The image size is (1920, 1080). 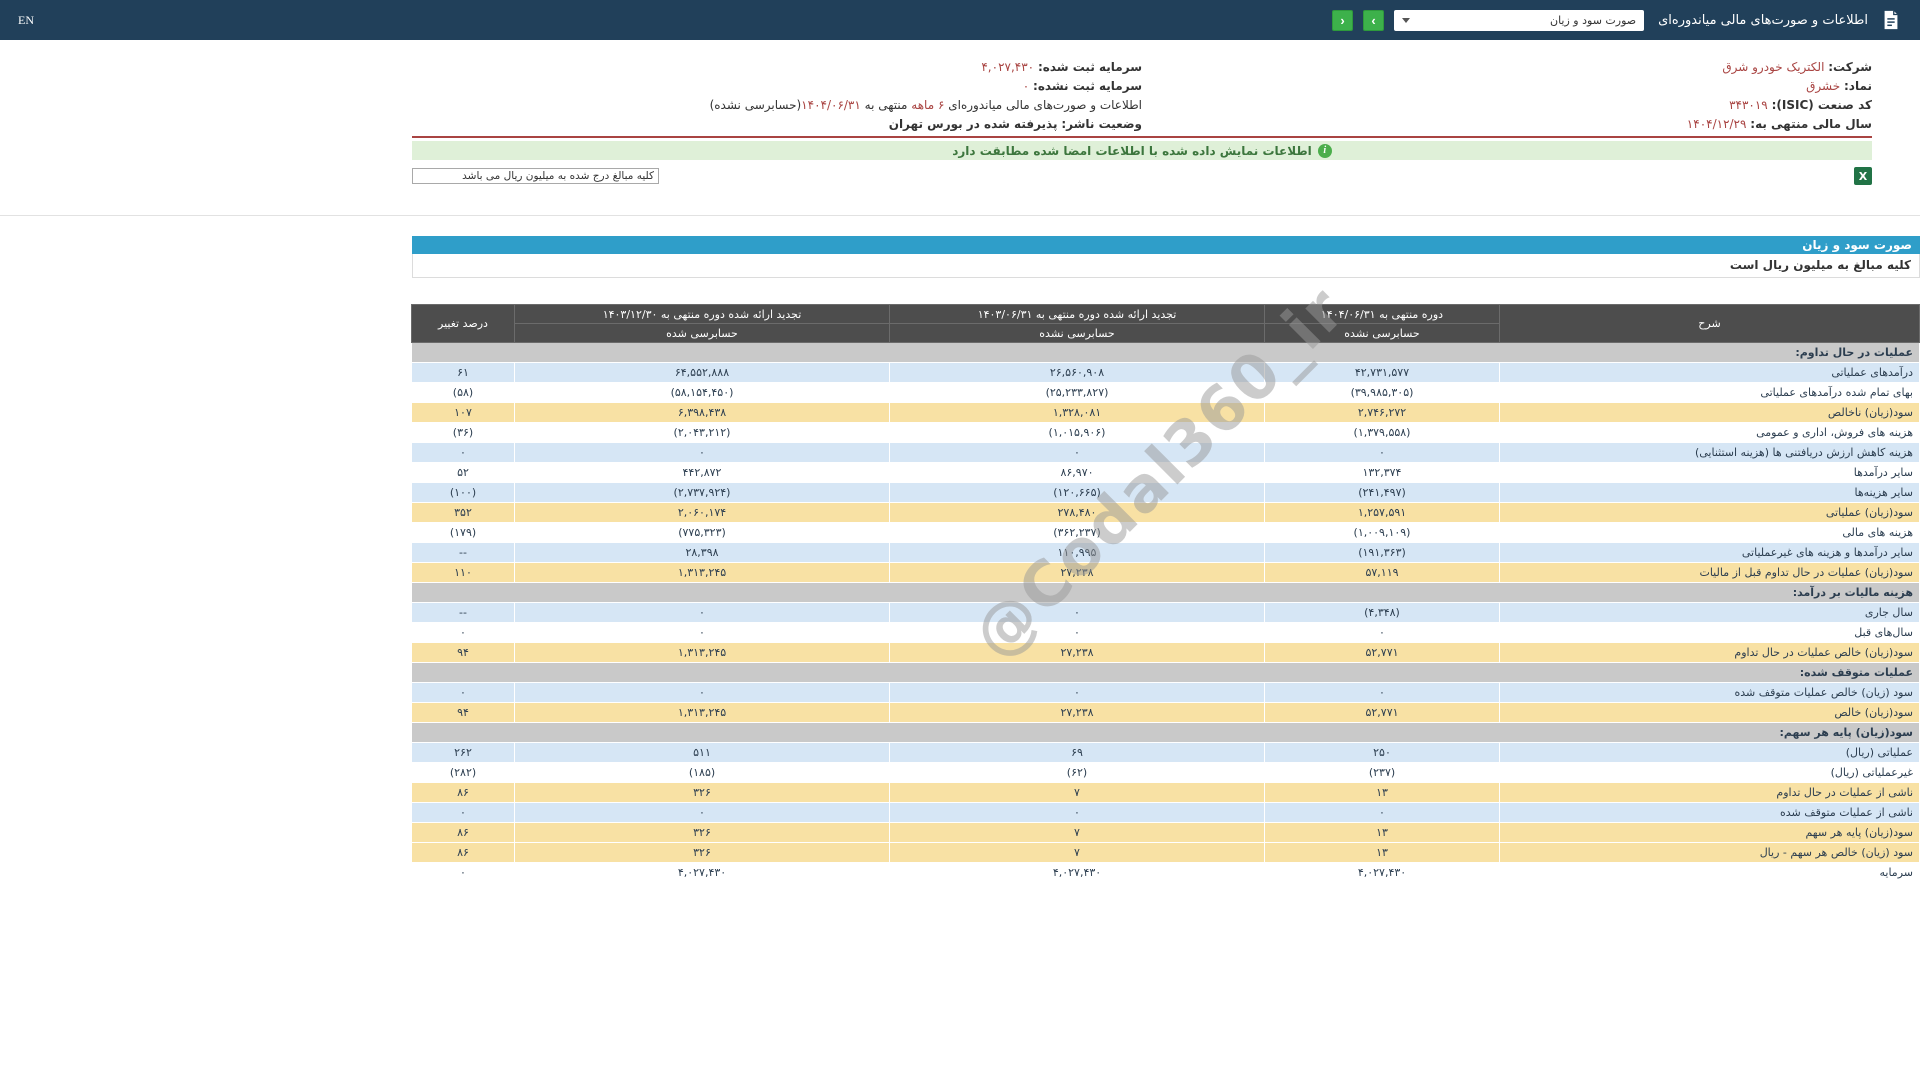 What do you see at coordinates (1382, 772) in the screenshot?
I see `row-value-current: (۲۳۷)` at bounding box center [1382, 772].